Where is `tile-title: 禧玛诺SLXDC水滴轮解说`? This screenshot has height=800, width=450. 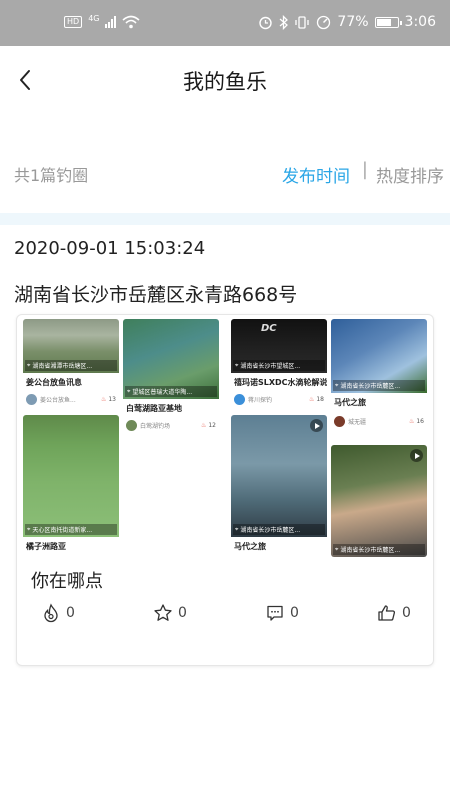 tile-title: 禧玛诺SLXDC水滴轮解说 is located at coordinates (280, 382).